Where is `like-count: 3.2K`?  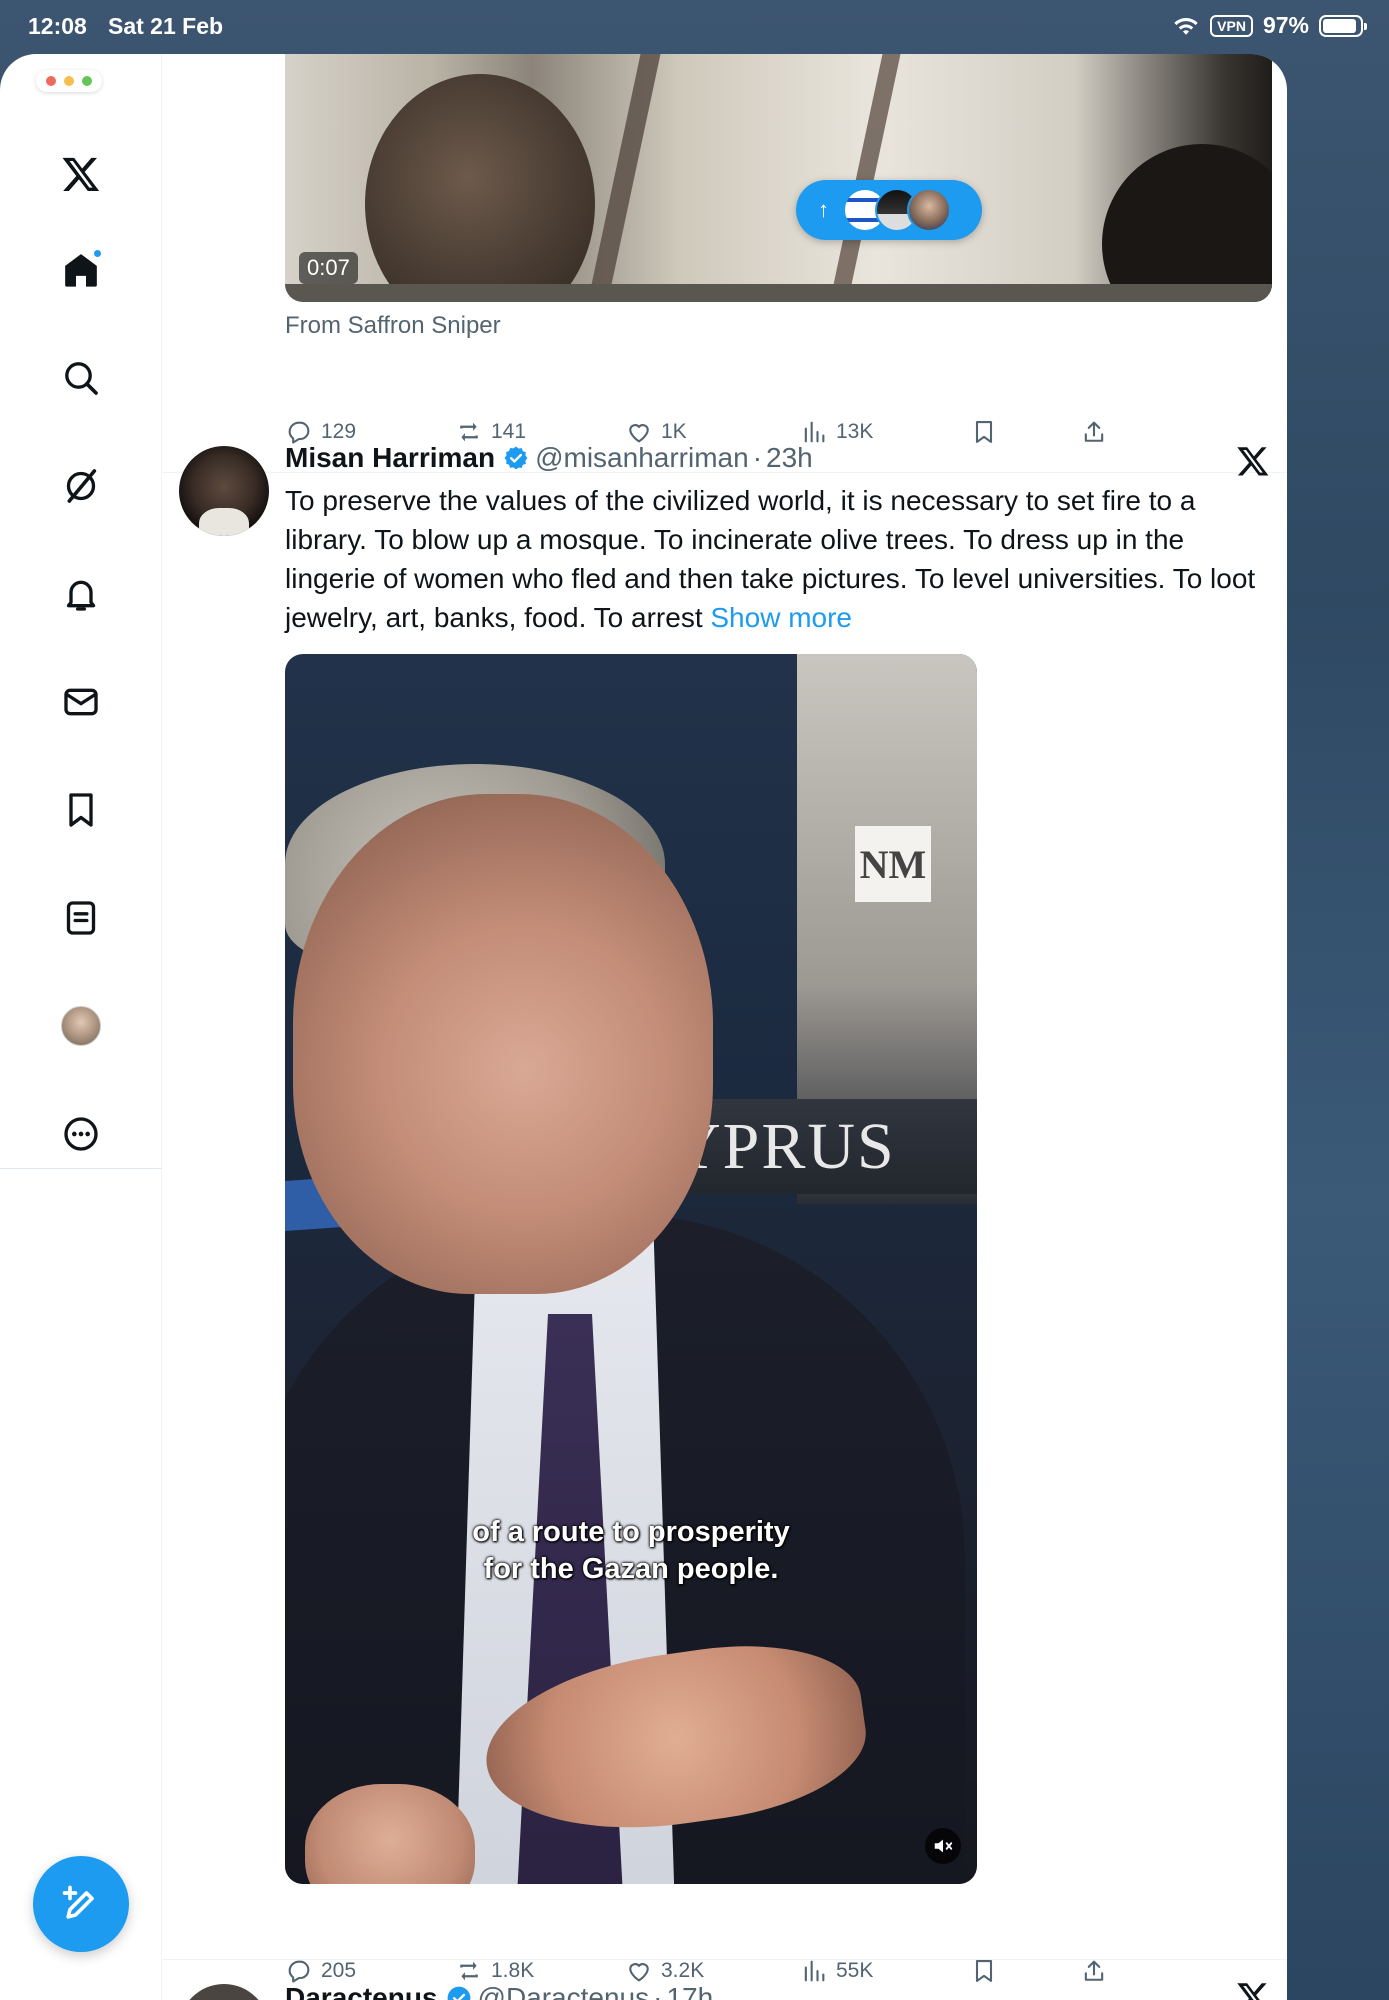 like-count: 3.2K is located at coordinates (683, 1970).